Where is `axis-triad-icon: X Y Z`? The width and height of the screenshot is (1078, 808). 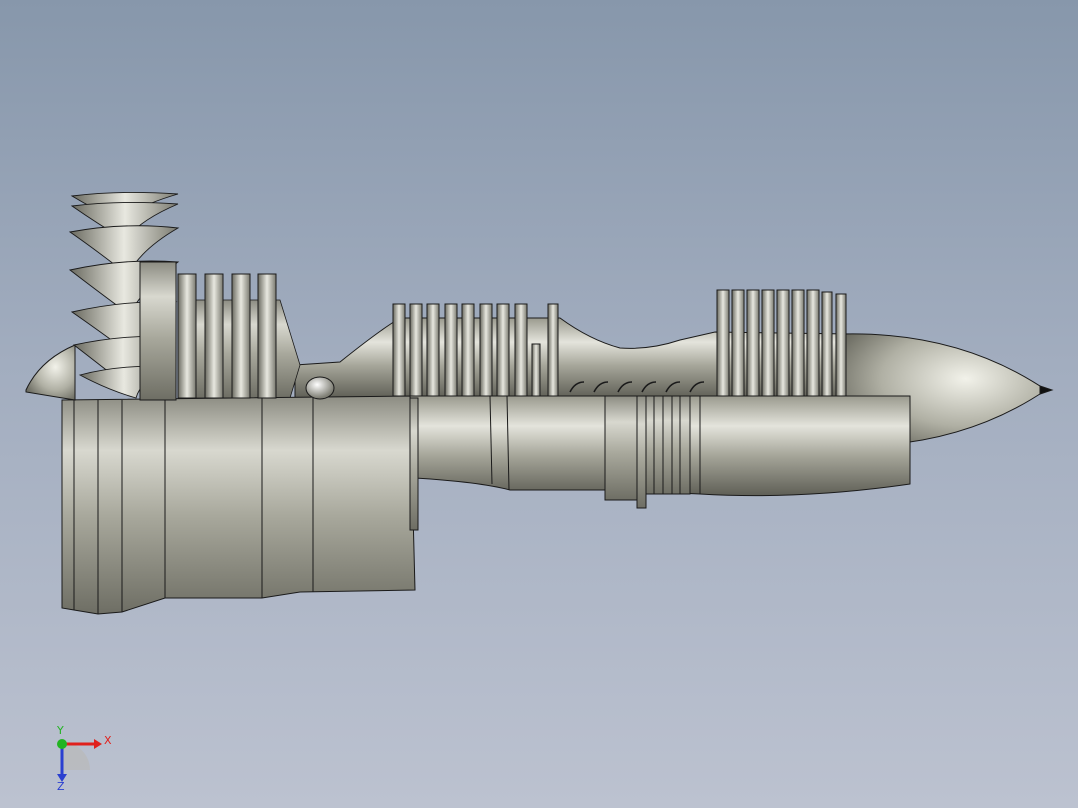 axis-triad-icon: X Y Z is located at coordinates (84, 758).